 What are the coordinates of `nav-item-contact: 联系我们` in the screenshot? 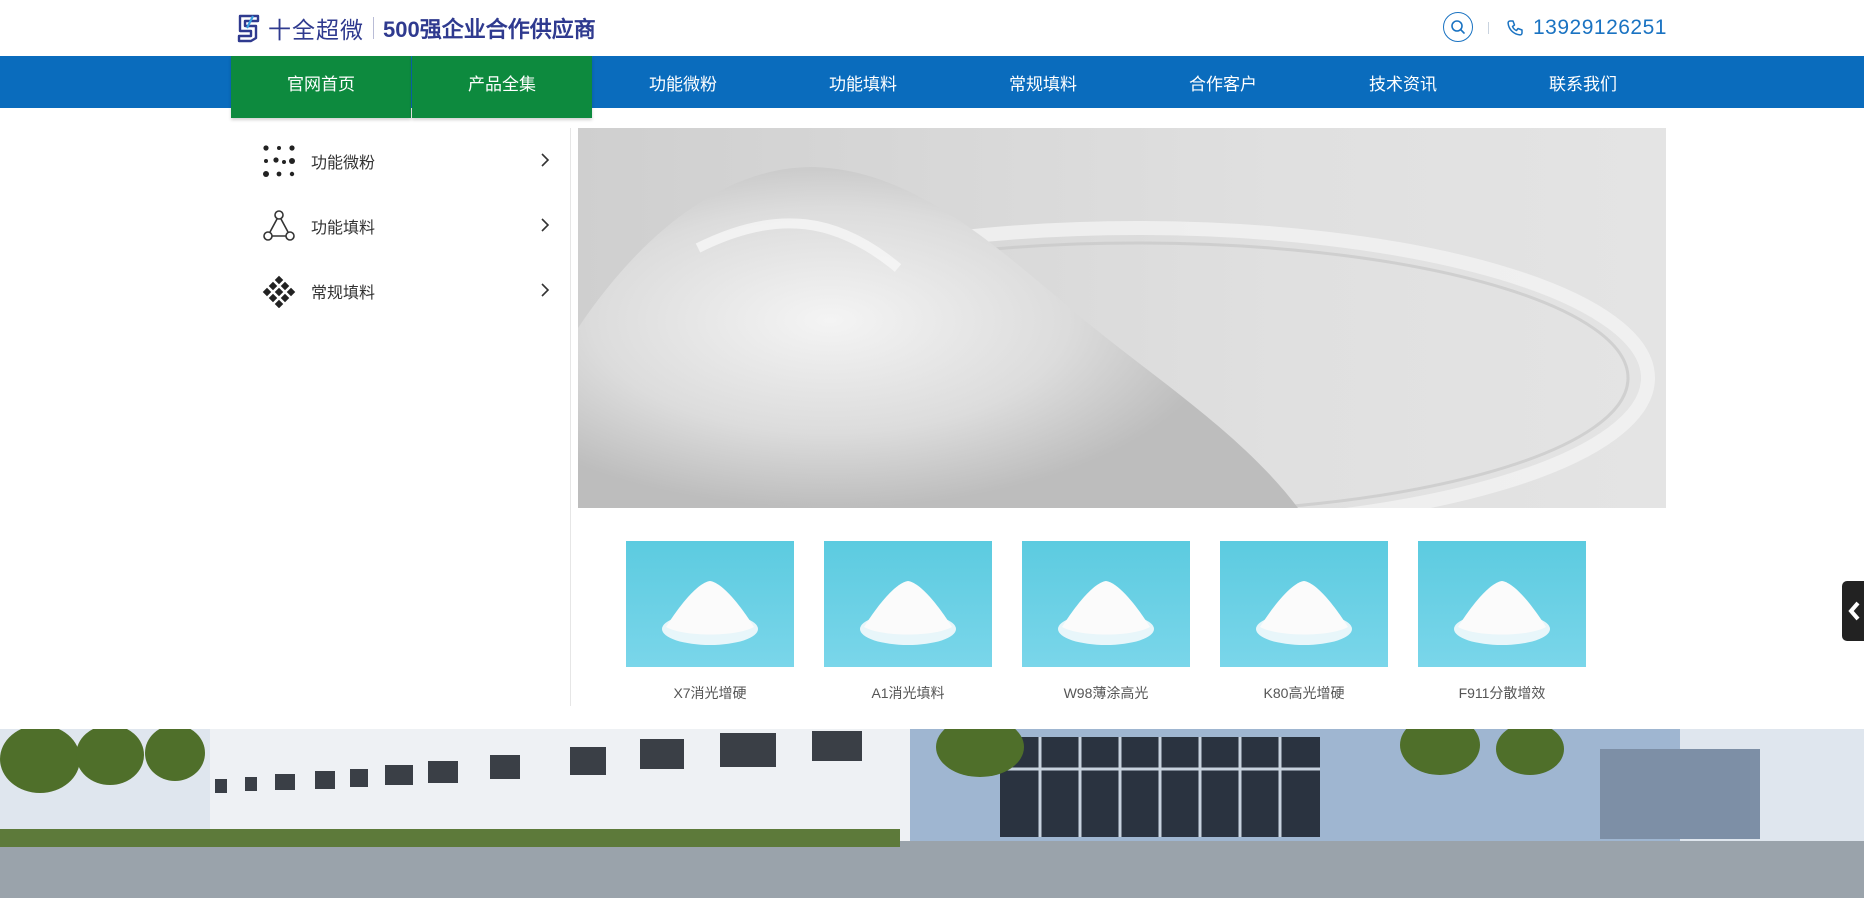 It's located at (1583, 82).